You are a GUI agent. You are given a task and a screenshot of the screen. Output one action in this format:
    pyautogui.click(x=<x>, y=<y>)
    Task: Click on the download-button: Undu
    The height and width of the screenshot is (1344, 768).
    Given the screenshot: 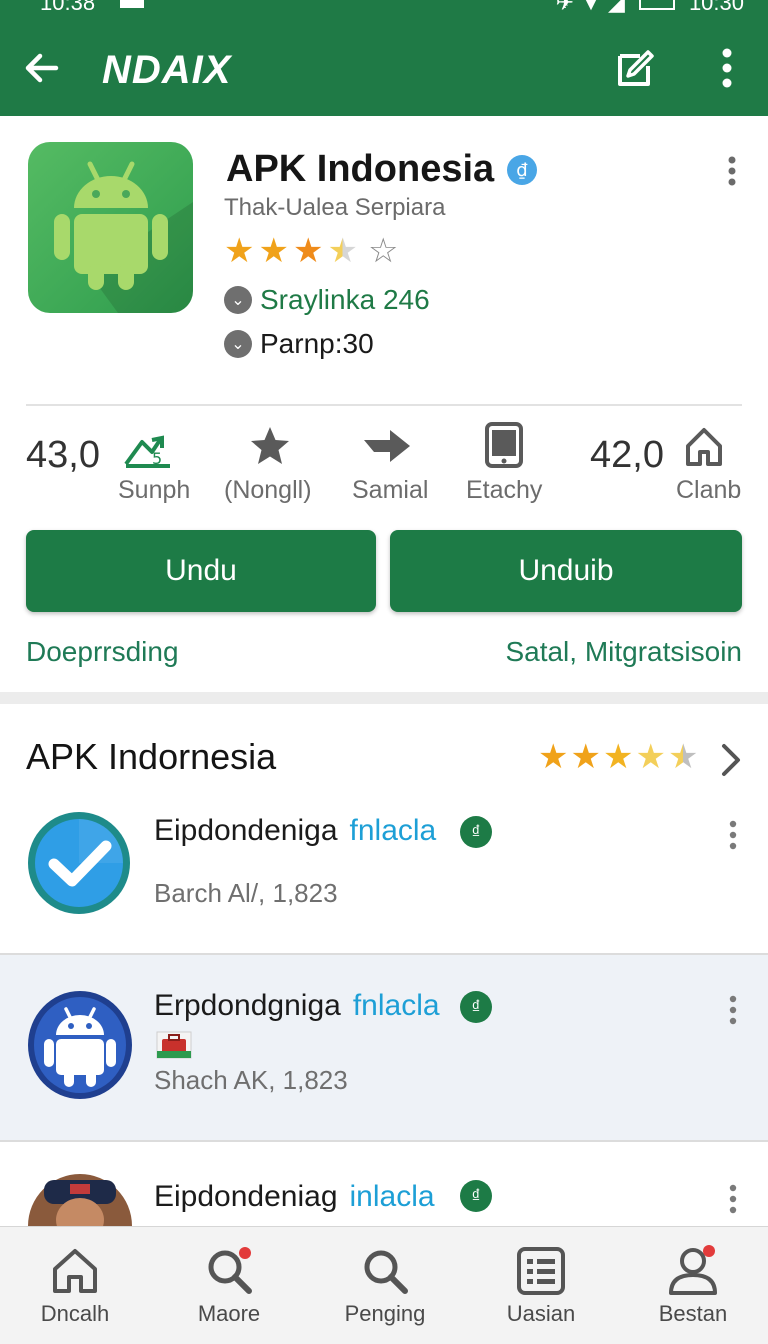 What is the action you would take?
    pyautogui.click(x=201, y=571)
    